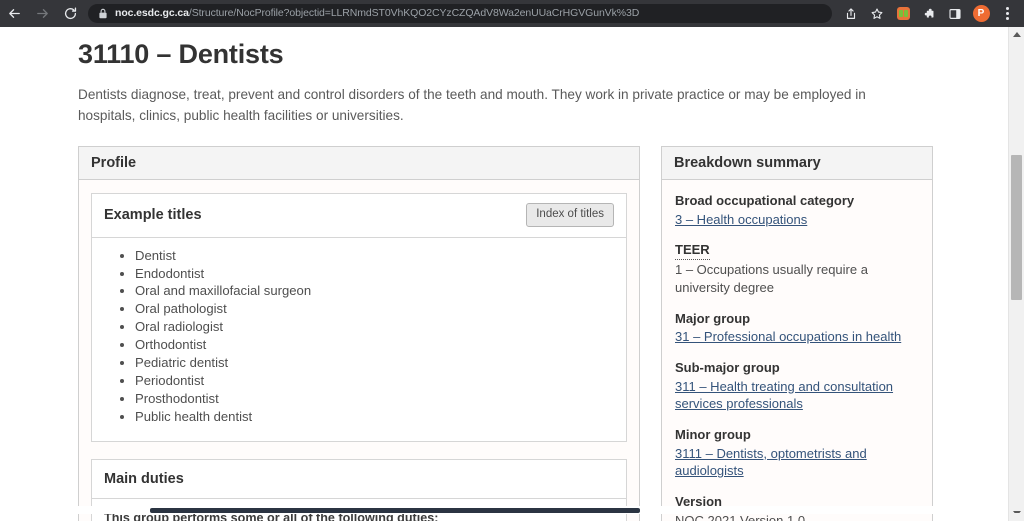 The image size is (1024, 521). What do you see at coordinates (395, 510) in the screenshot?
I see `horizontal-scrollbar-thumb` at bounding box center [395, 510].